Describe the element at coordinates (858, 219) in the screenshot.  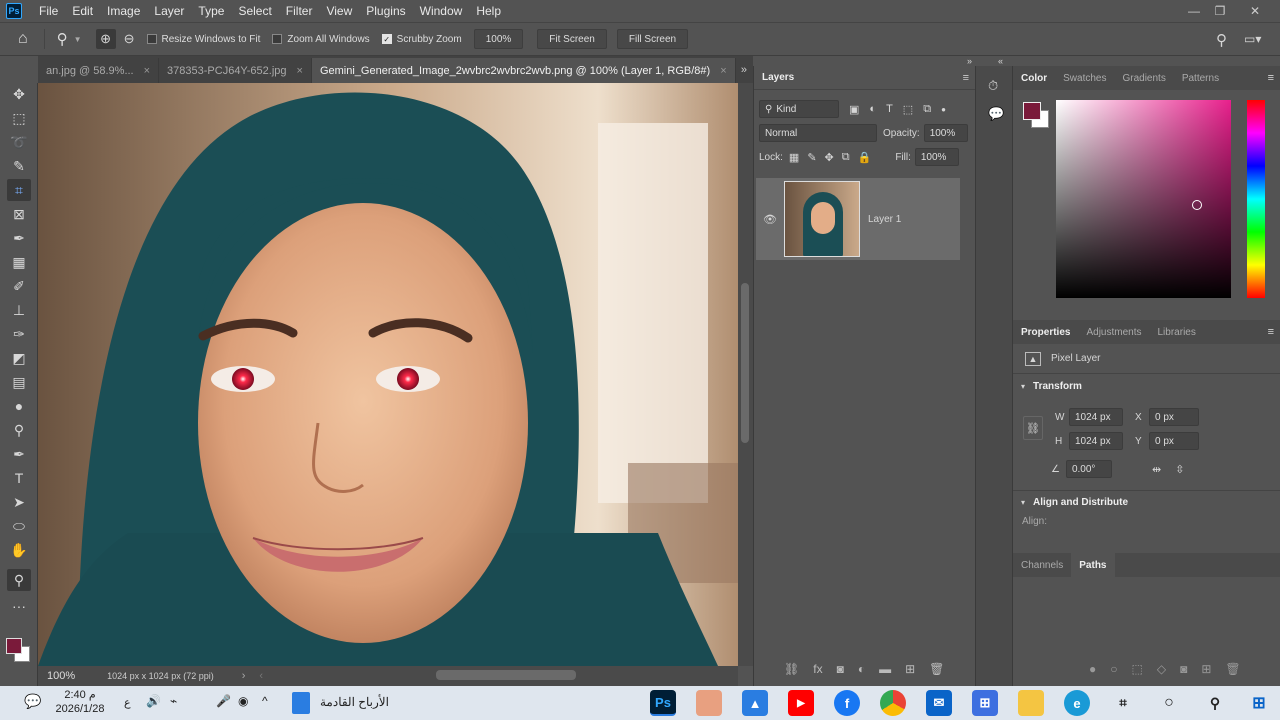
I see `layer-row: 👁 Layer 1` at that location.